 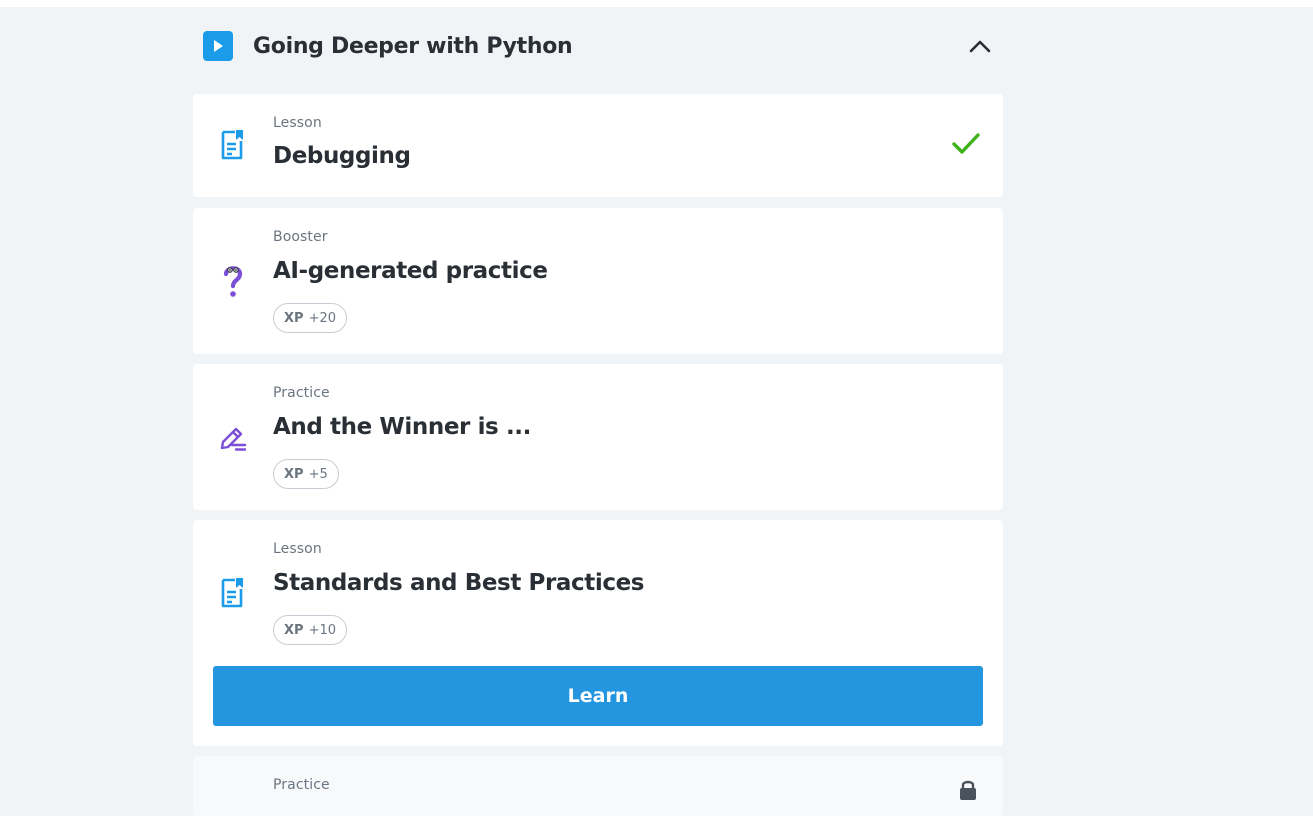 I want to click on xp-badge: XP +5, so click(x=306, y=474).